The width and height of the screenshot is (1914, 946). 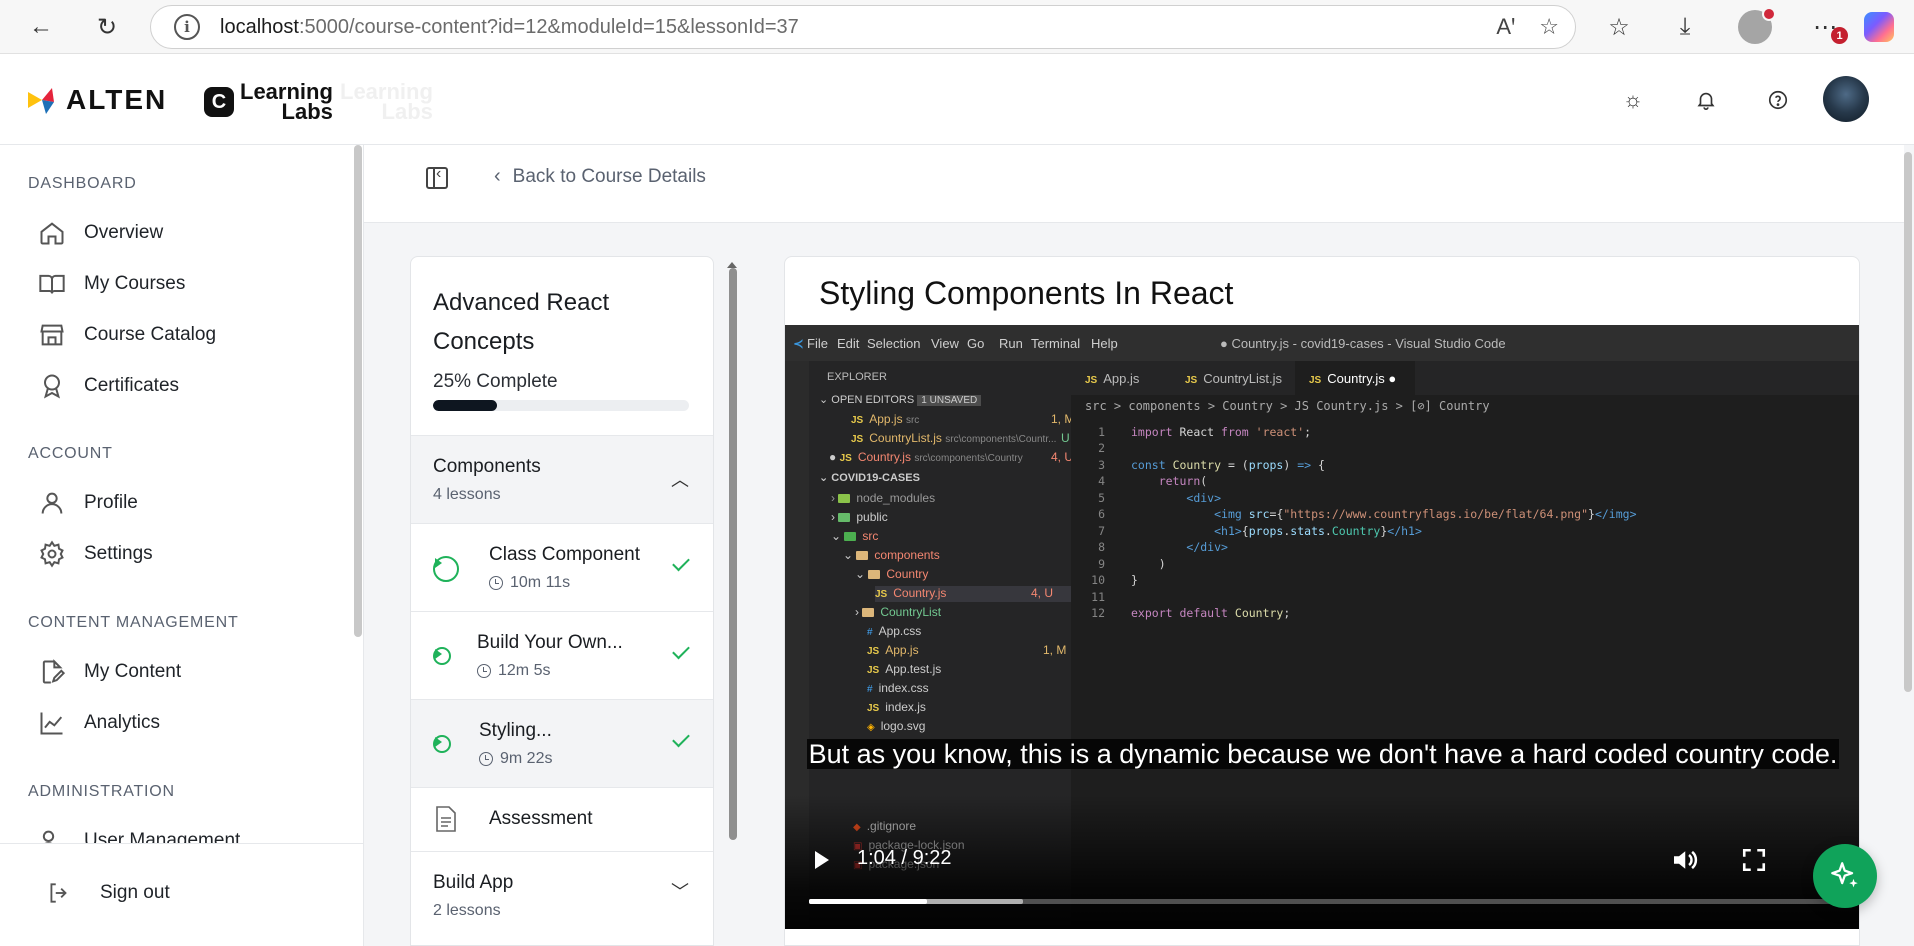 What do you see at coordinates (1706, 100) in the screenshot?
I see `notifications-bell-icon` at bounding box center [1706, 100].